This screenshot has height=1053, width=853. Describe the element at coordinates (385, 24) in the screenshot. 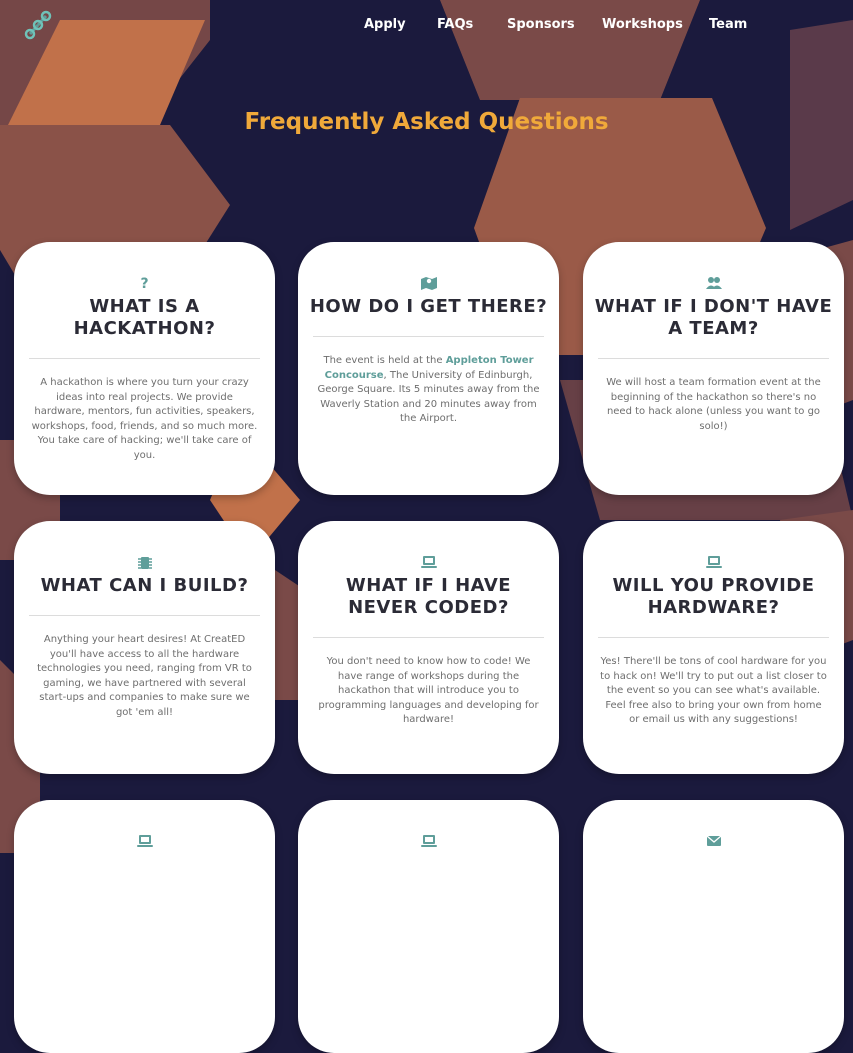

I see `nav-link-apply: Apply` at that location.